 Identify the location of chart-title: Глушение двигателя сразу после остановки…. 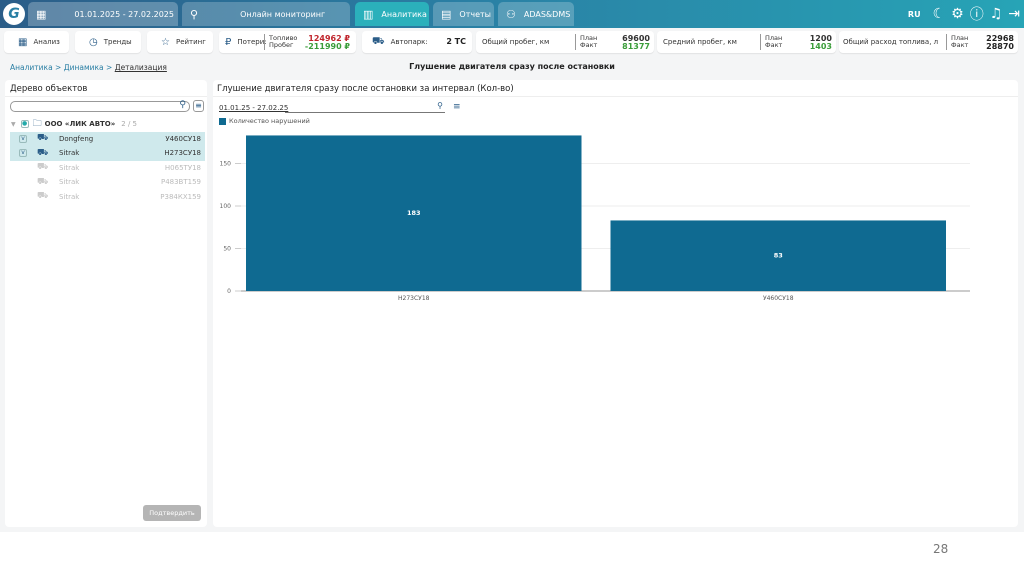
(365, 89).